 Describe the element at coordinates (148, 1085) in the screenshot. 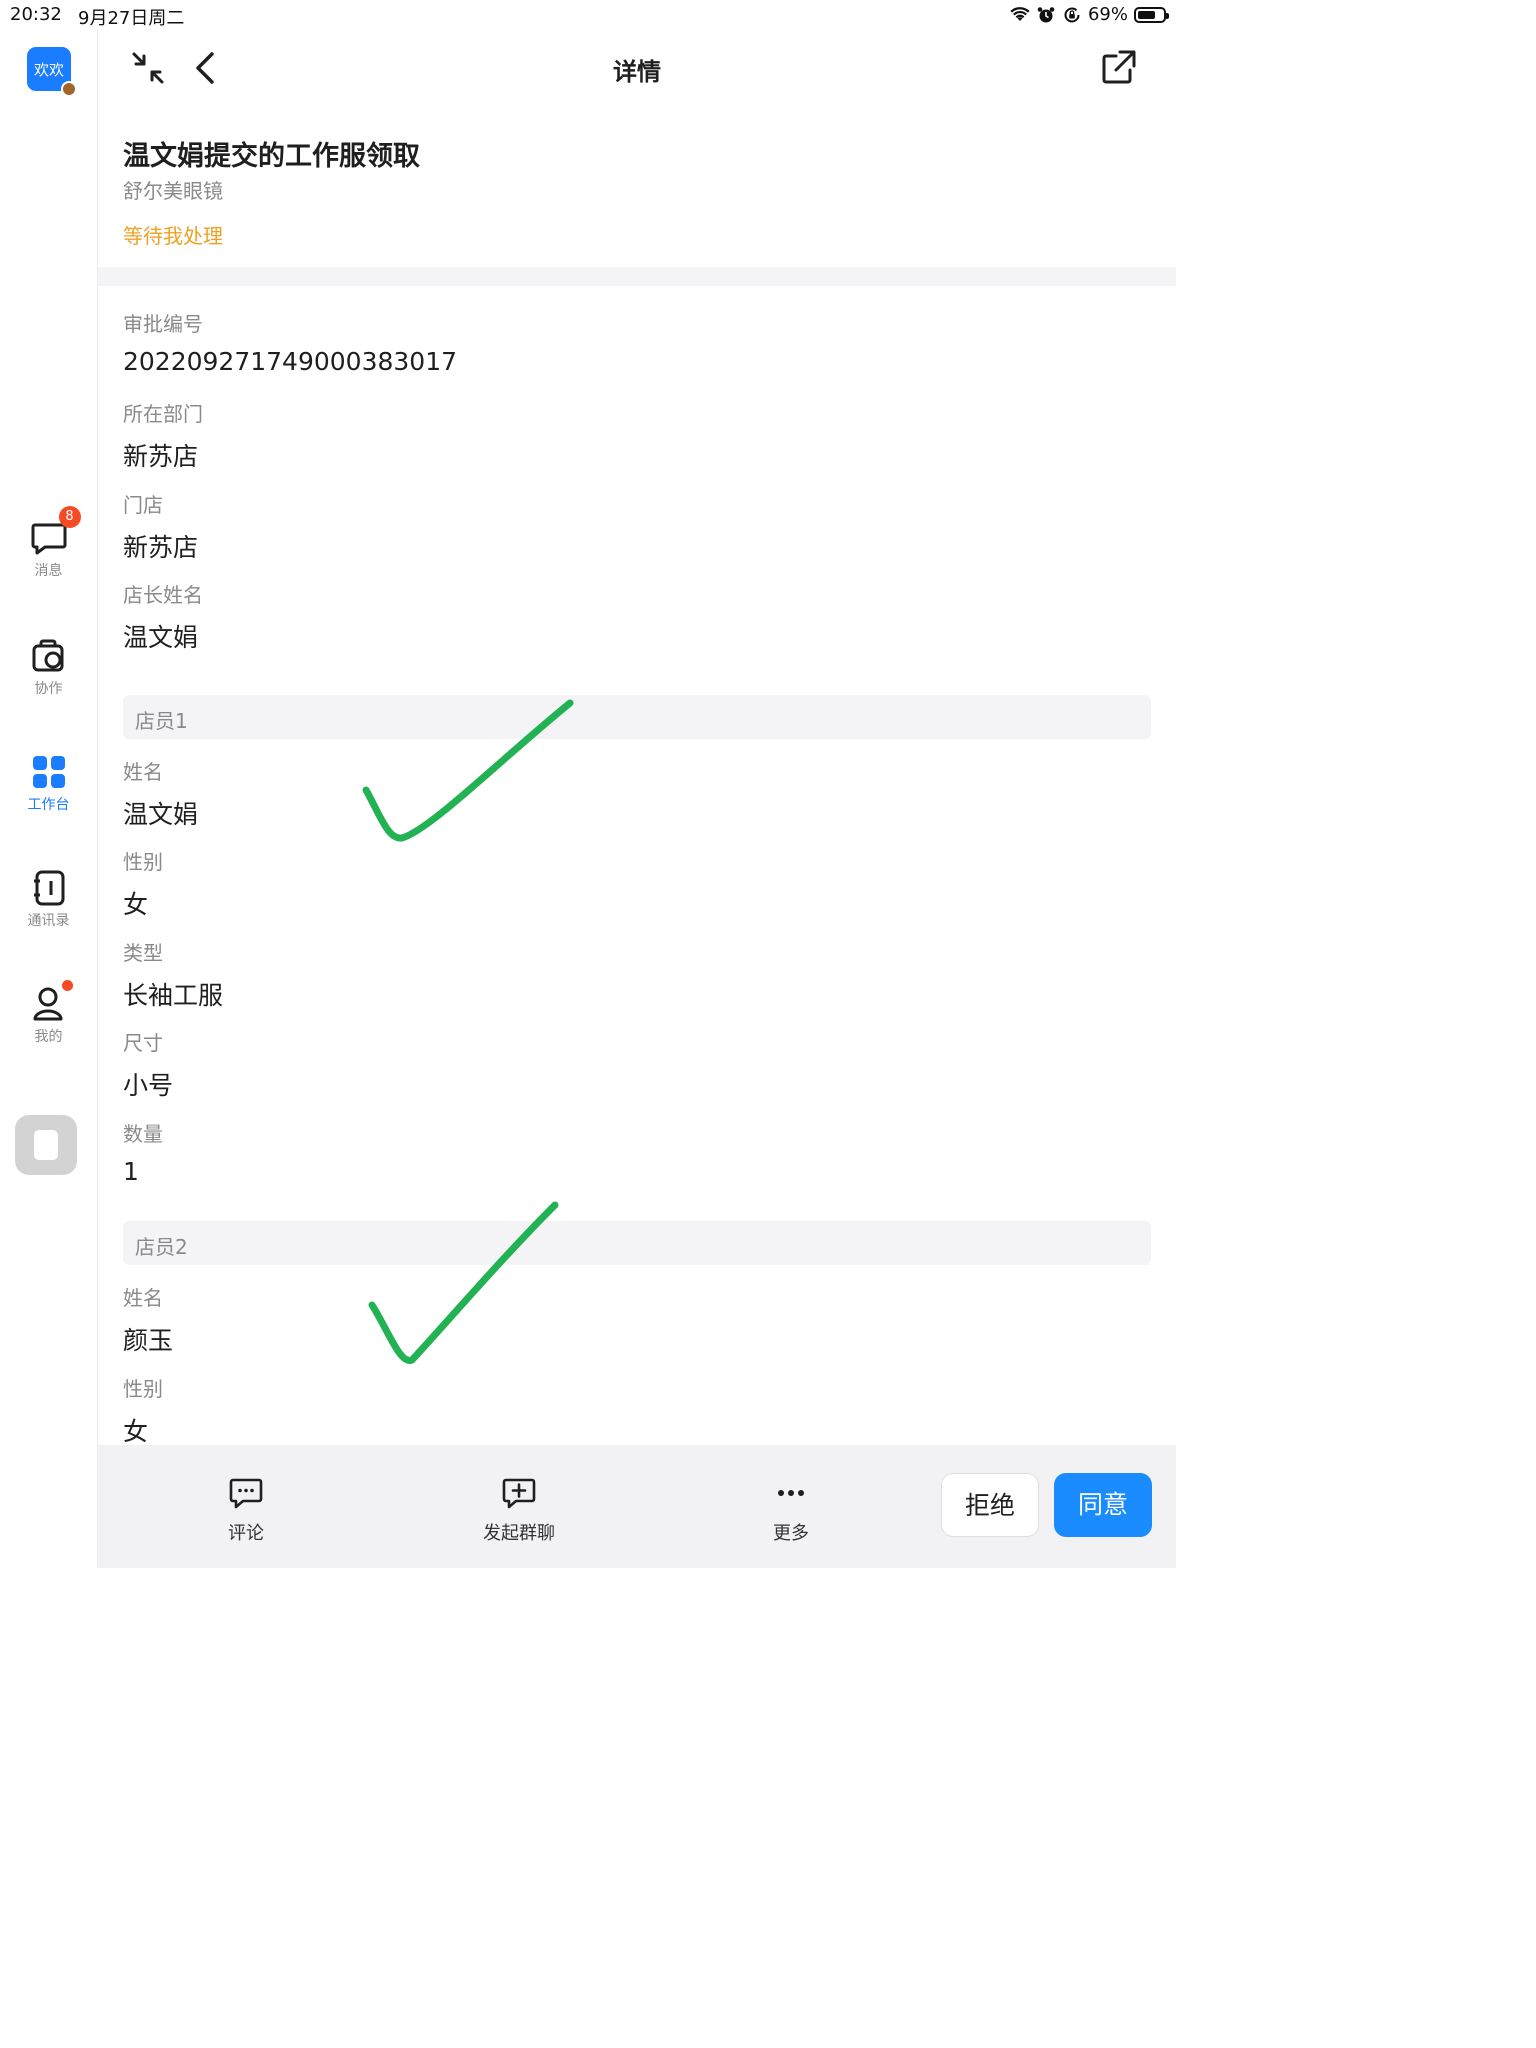

I see `field-value-staff1-size: 小号` at that location.